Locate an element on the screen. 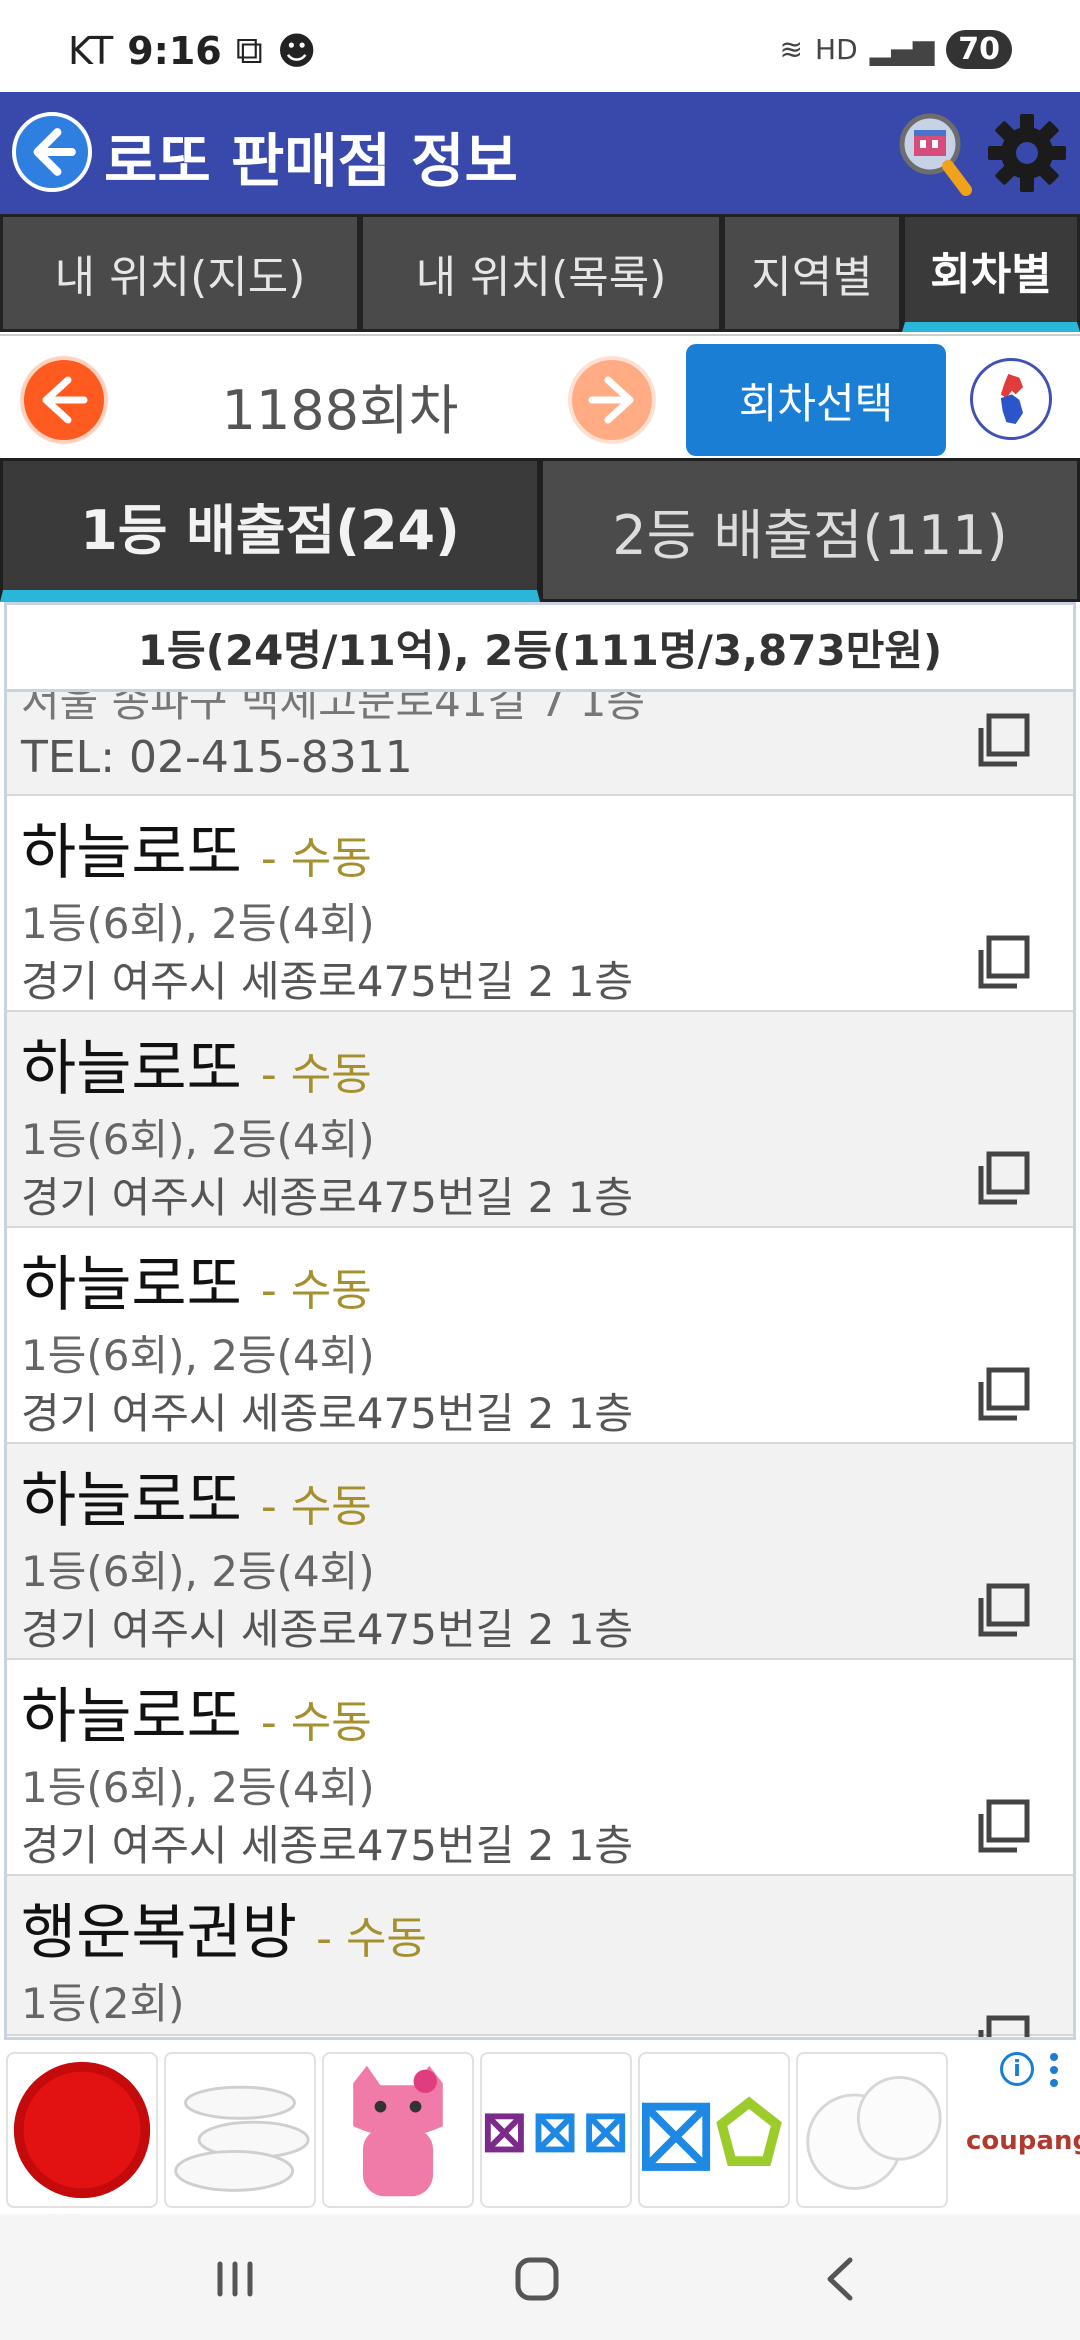 Image resolution: width=1080 pixels, height=2340 pixels. trivets-image is located at coordinates (555, 2133).